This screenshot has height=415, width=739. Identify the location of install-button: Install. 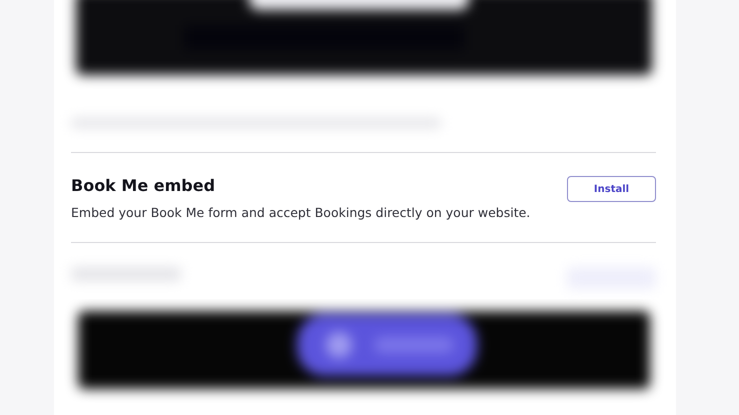
(611, 189).